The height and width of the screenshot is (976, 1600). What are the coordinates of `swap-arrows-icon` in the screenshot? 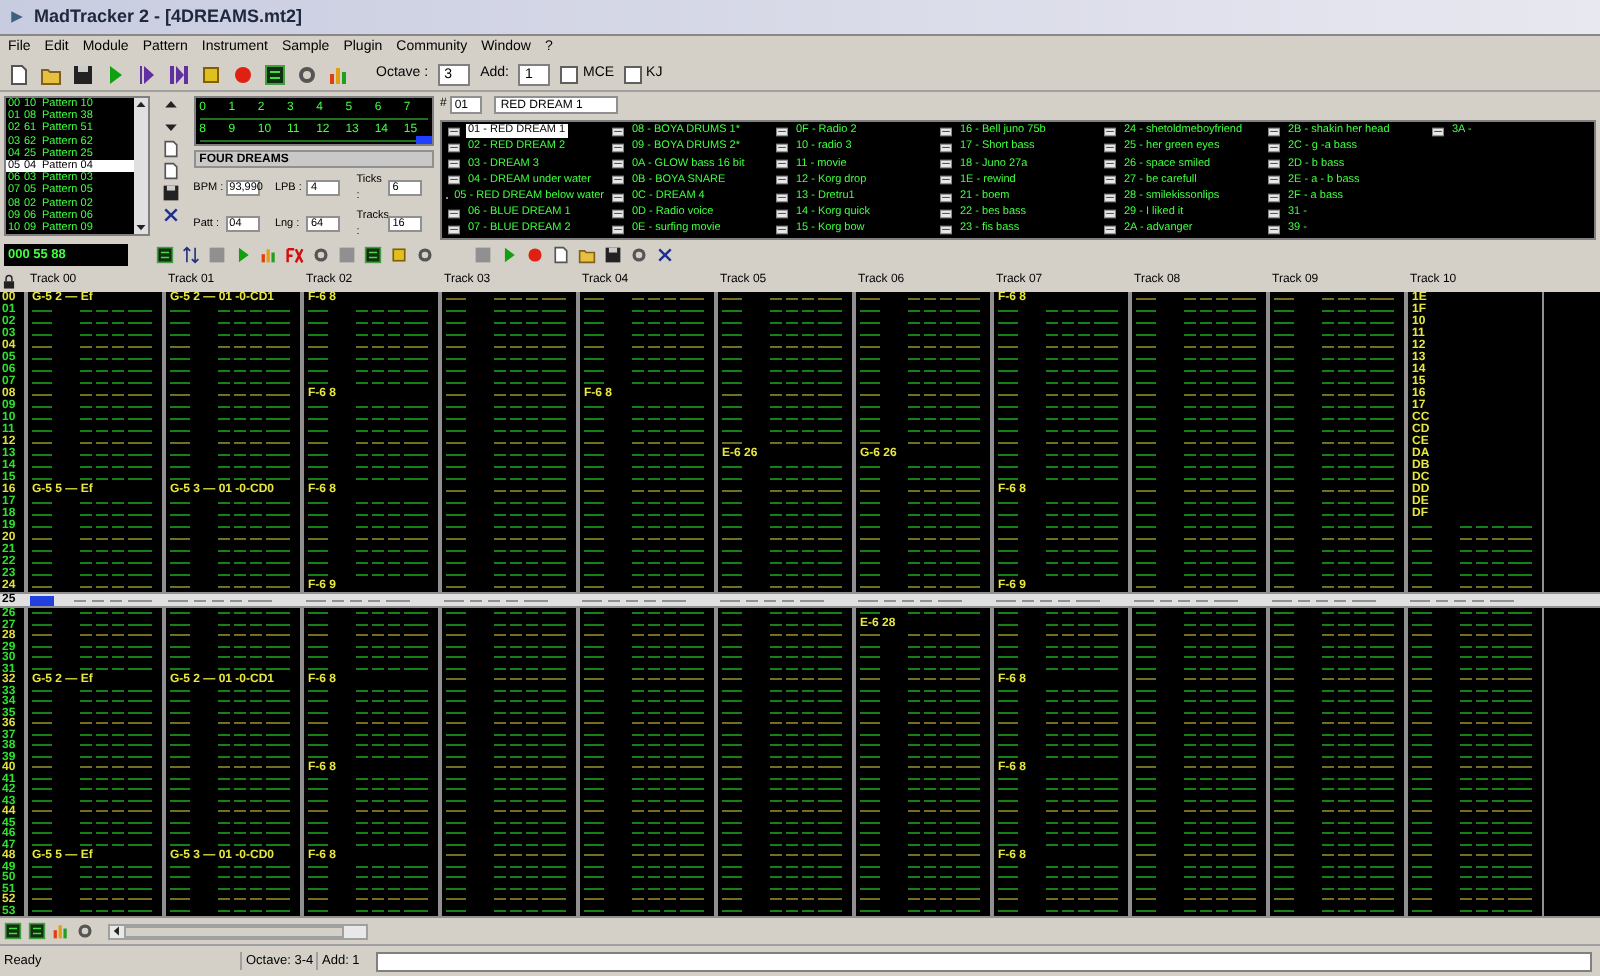 It's located at (191, 255).